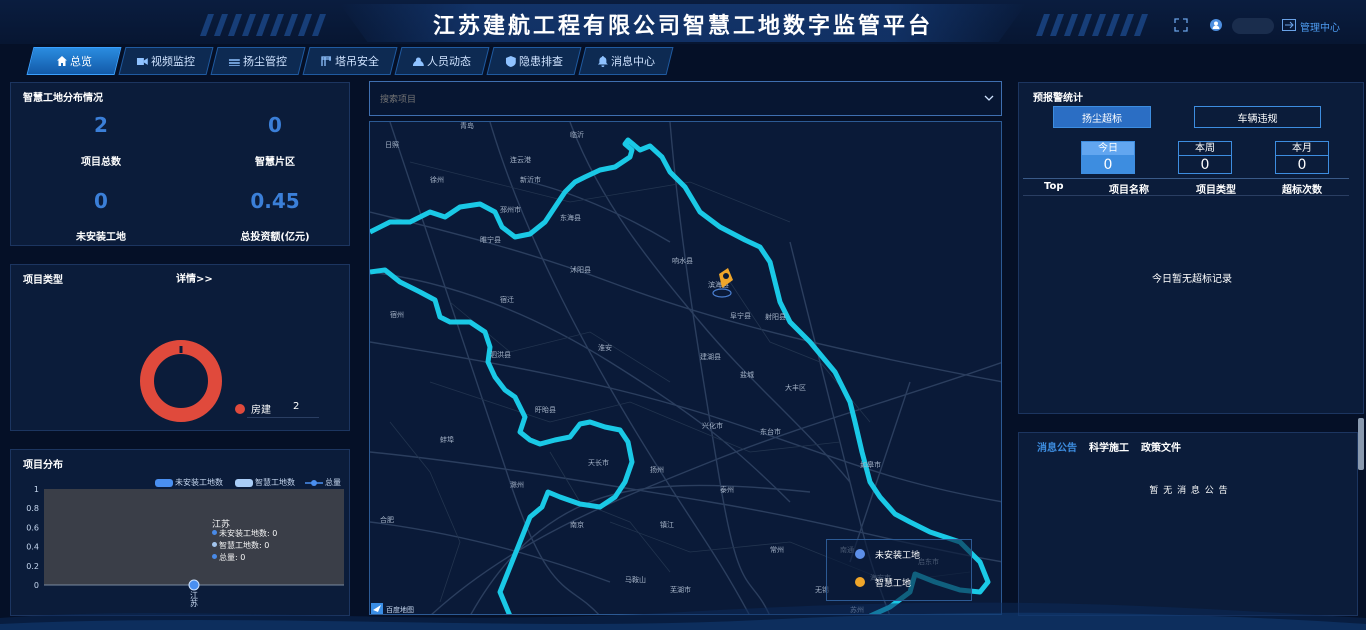  I want to click on map-city-label: 新沂市, so click(530, 179).